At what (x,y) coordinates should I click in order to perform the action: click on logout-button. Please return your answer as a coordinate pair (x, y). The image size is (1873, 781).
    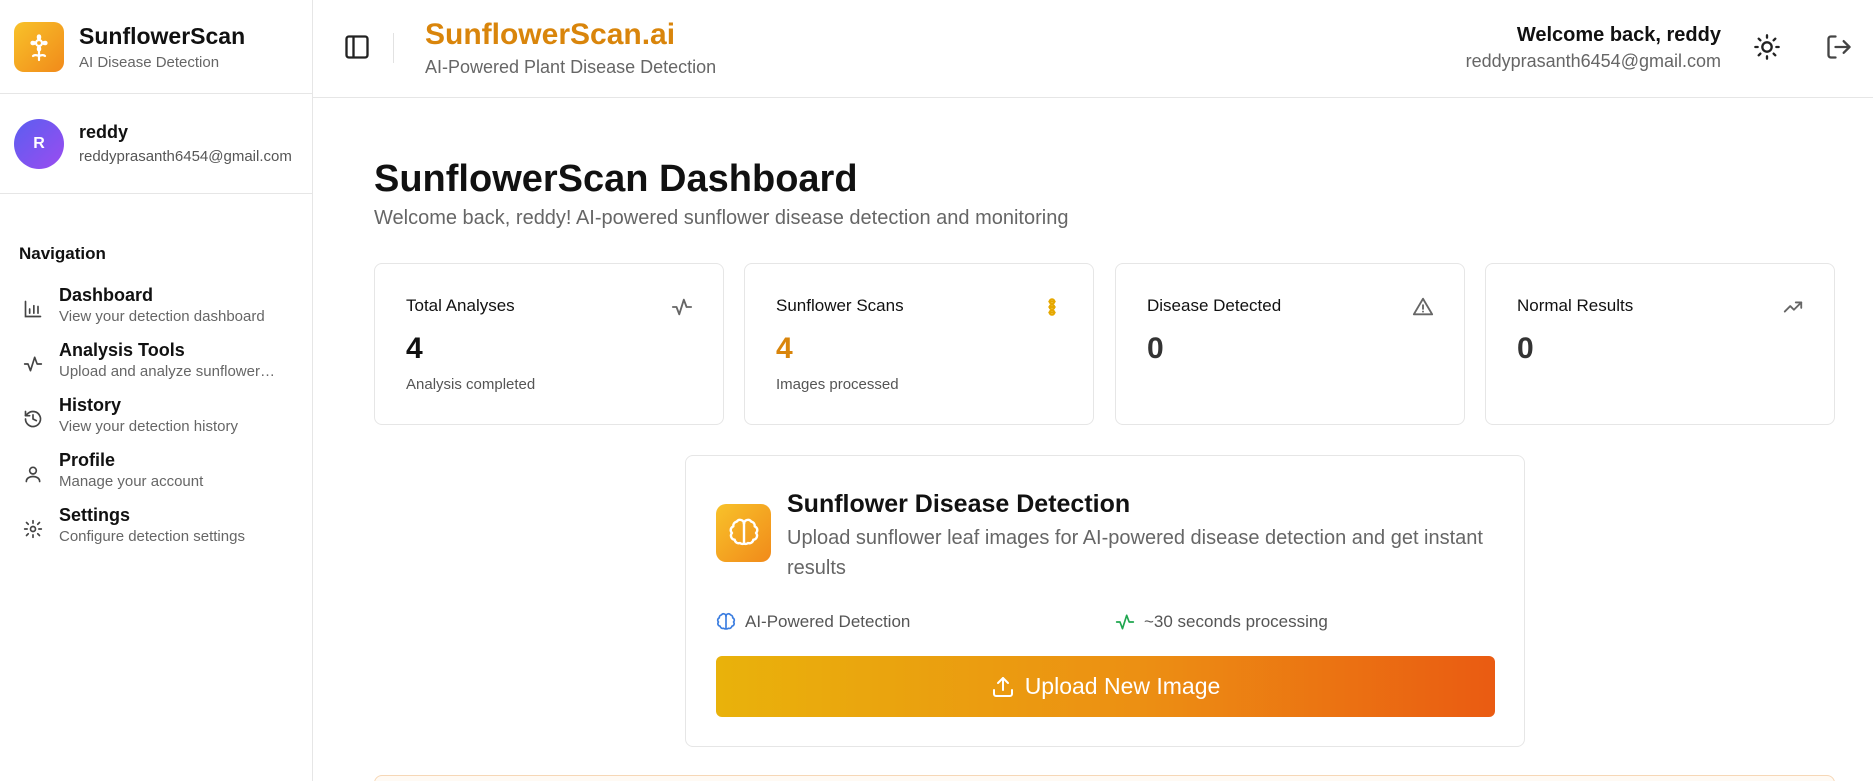
    Looking at the image, I should click on (1839, 47).